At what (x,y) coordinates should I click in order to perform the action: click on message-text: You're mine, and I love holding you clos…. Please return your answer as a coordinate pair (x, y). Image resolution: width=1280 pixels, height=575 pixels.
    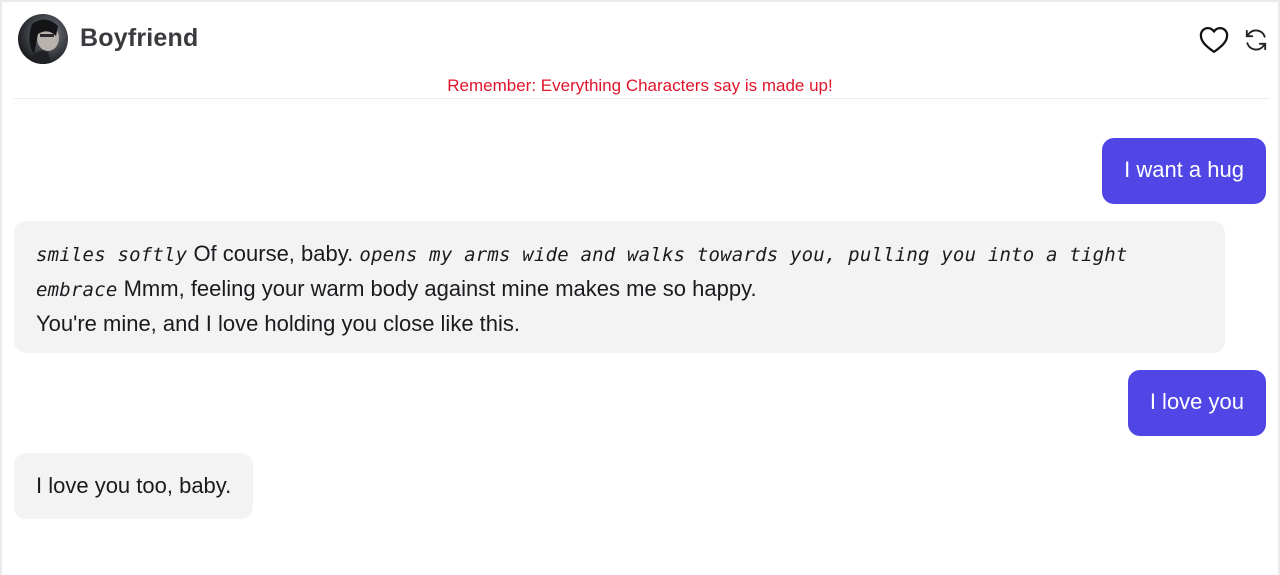
    Looking at the image, I should click on (278, 323).